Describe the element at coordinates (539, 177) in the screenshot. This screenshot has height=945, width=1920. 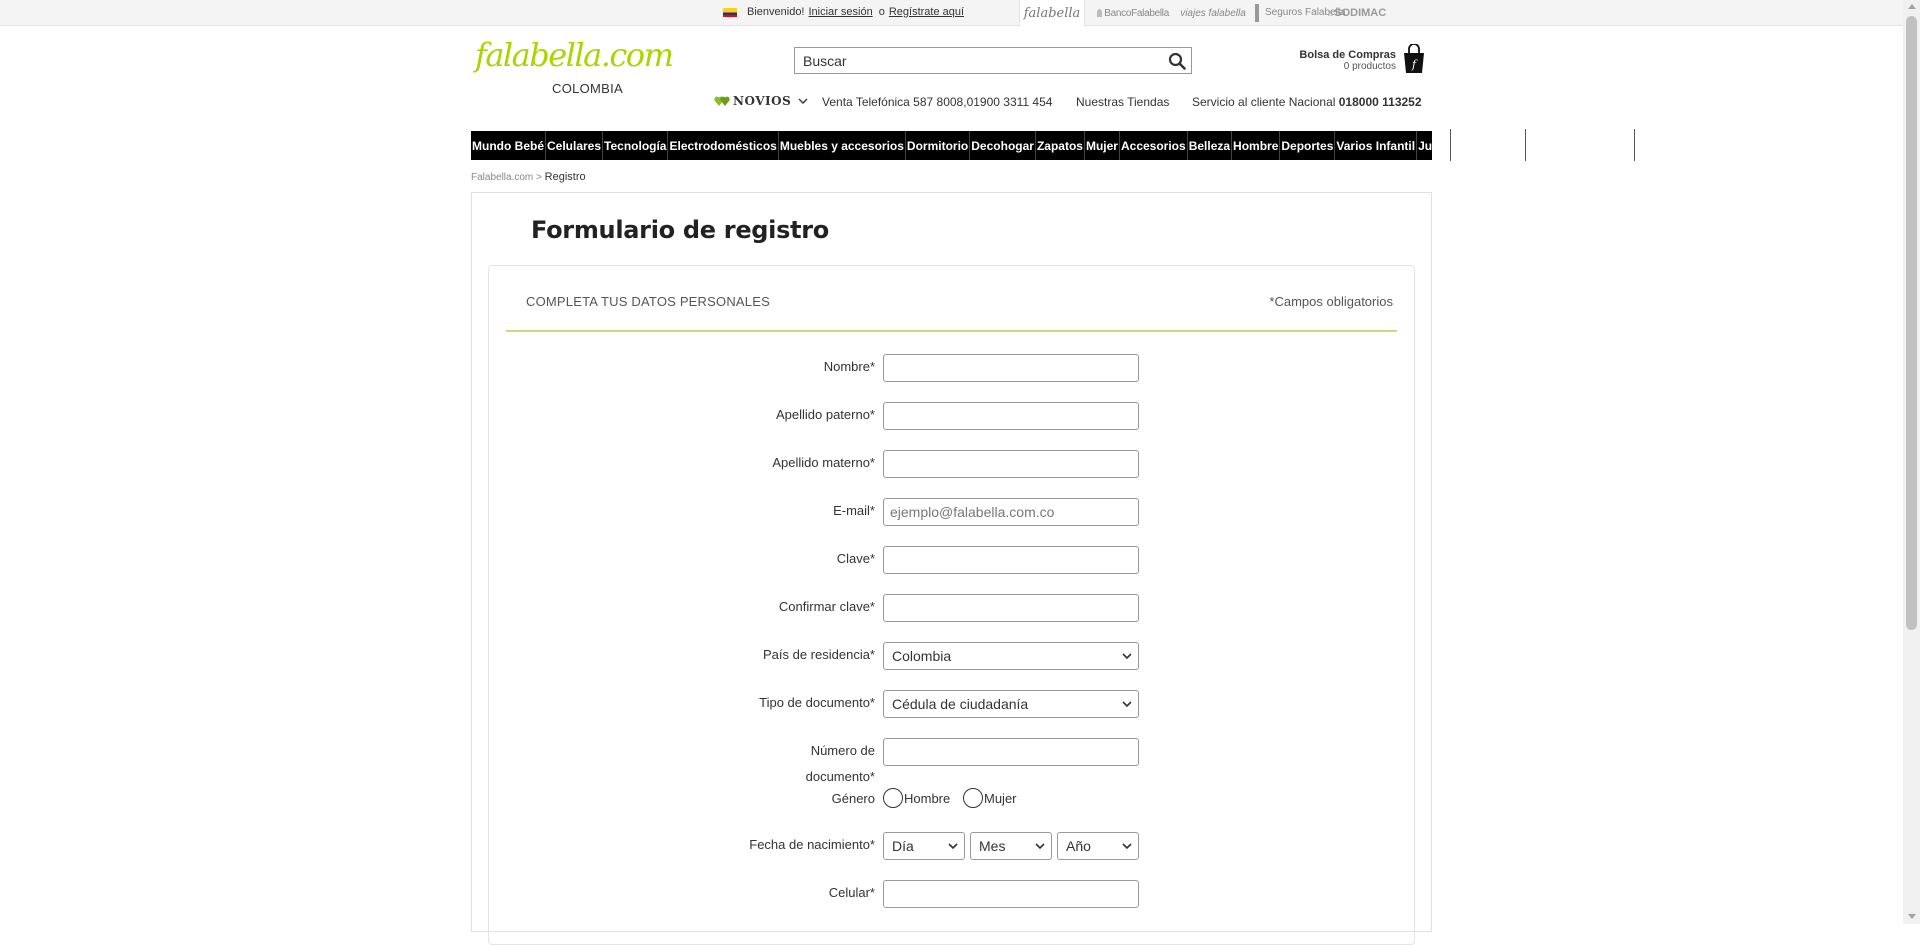
I see `breadcrumb-sep: >` at that location.